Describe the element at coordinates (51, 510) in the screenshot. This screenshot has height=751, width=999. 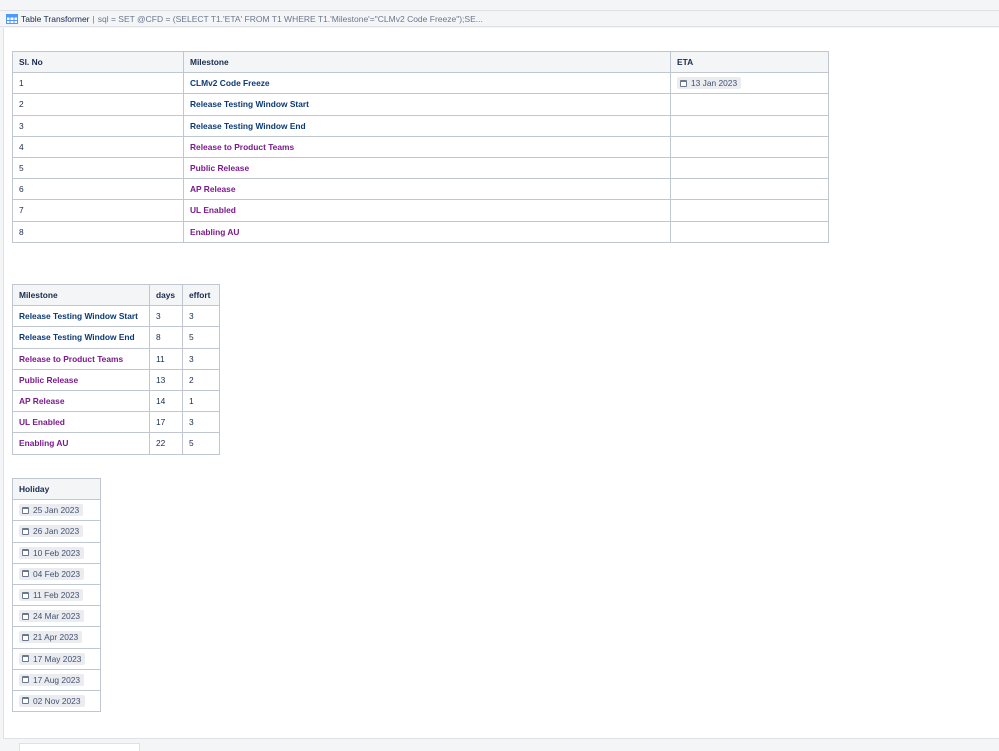
I see `date-lozenge: 25 Jan 2023` at that location.